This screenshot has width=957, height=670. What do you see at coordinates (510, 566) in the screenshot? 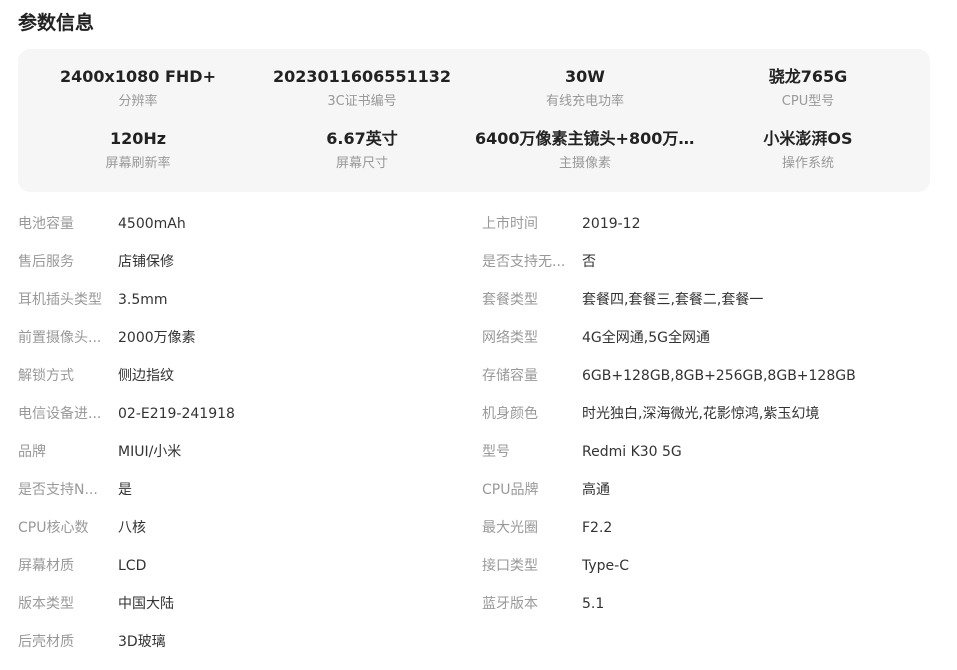
I see `spec-label: 接口类型` at bounding box center [510, 566].